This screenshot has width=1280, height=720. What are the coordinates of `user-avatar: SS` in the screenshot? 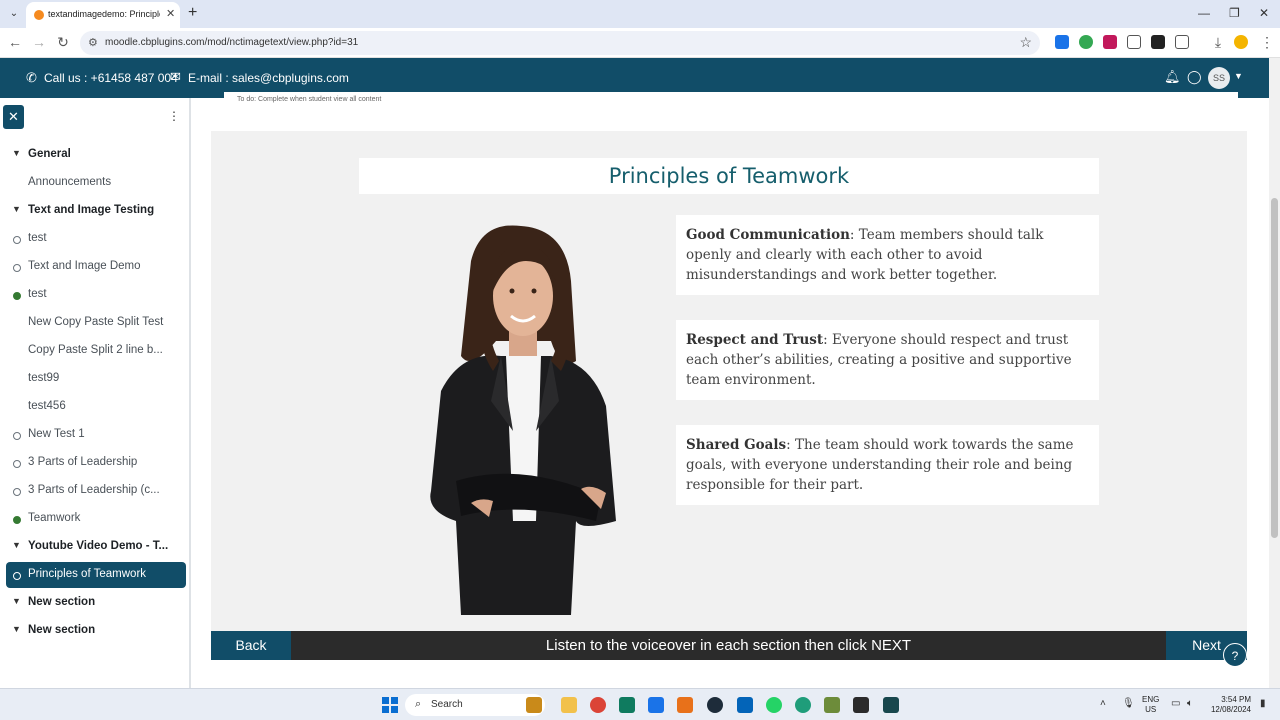 It's located at (1219, 78).